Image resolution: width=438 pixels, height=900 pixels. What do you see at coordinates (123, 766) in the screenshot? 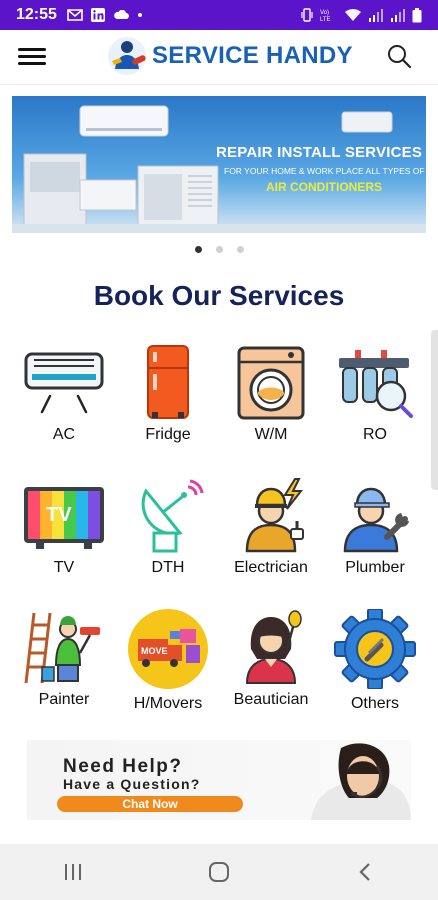
I see `help-heading: Need Help?` at bounding box center [123, 766].